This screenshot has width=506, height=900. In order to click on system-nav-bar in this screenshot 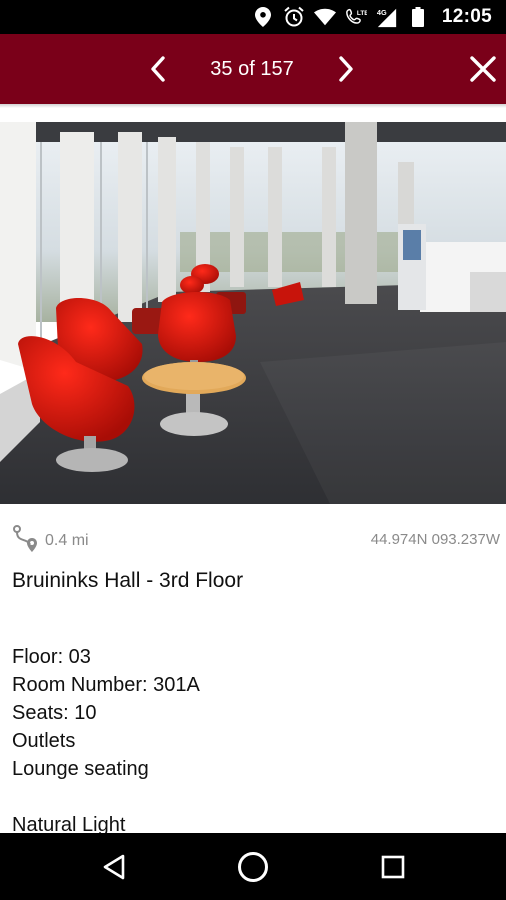, I will do `click(253, 866)`.